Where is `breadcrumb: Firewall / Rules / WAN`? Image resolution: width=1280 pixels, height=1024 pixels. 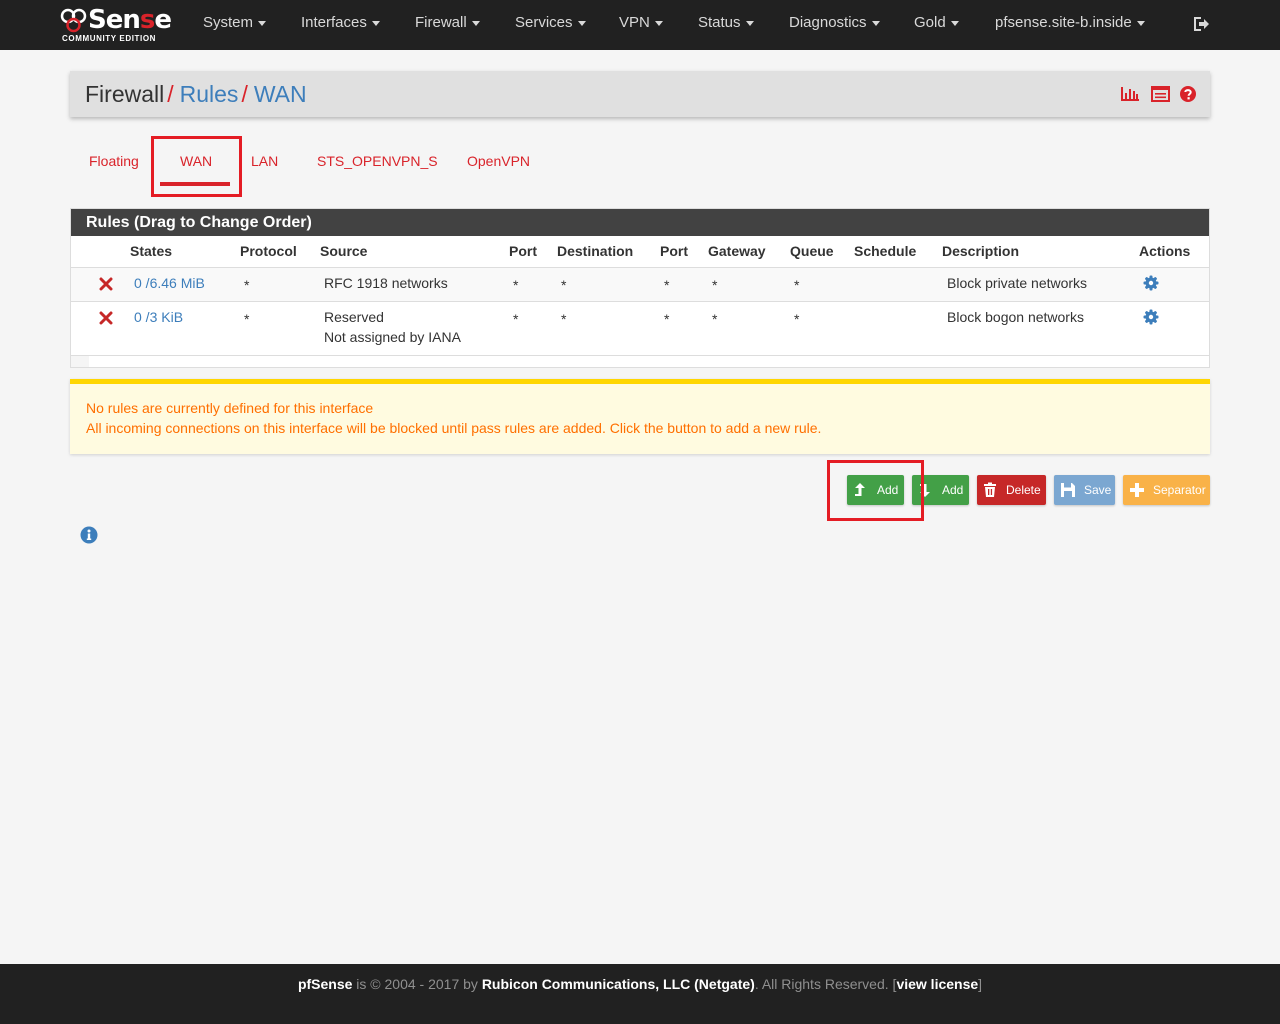
breadcrumb: Firewall / Rules / WAN is located at coordinates (196, 94).